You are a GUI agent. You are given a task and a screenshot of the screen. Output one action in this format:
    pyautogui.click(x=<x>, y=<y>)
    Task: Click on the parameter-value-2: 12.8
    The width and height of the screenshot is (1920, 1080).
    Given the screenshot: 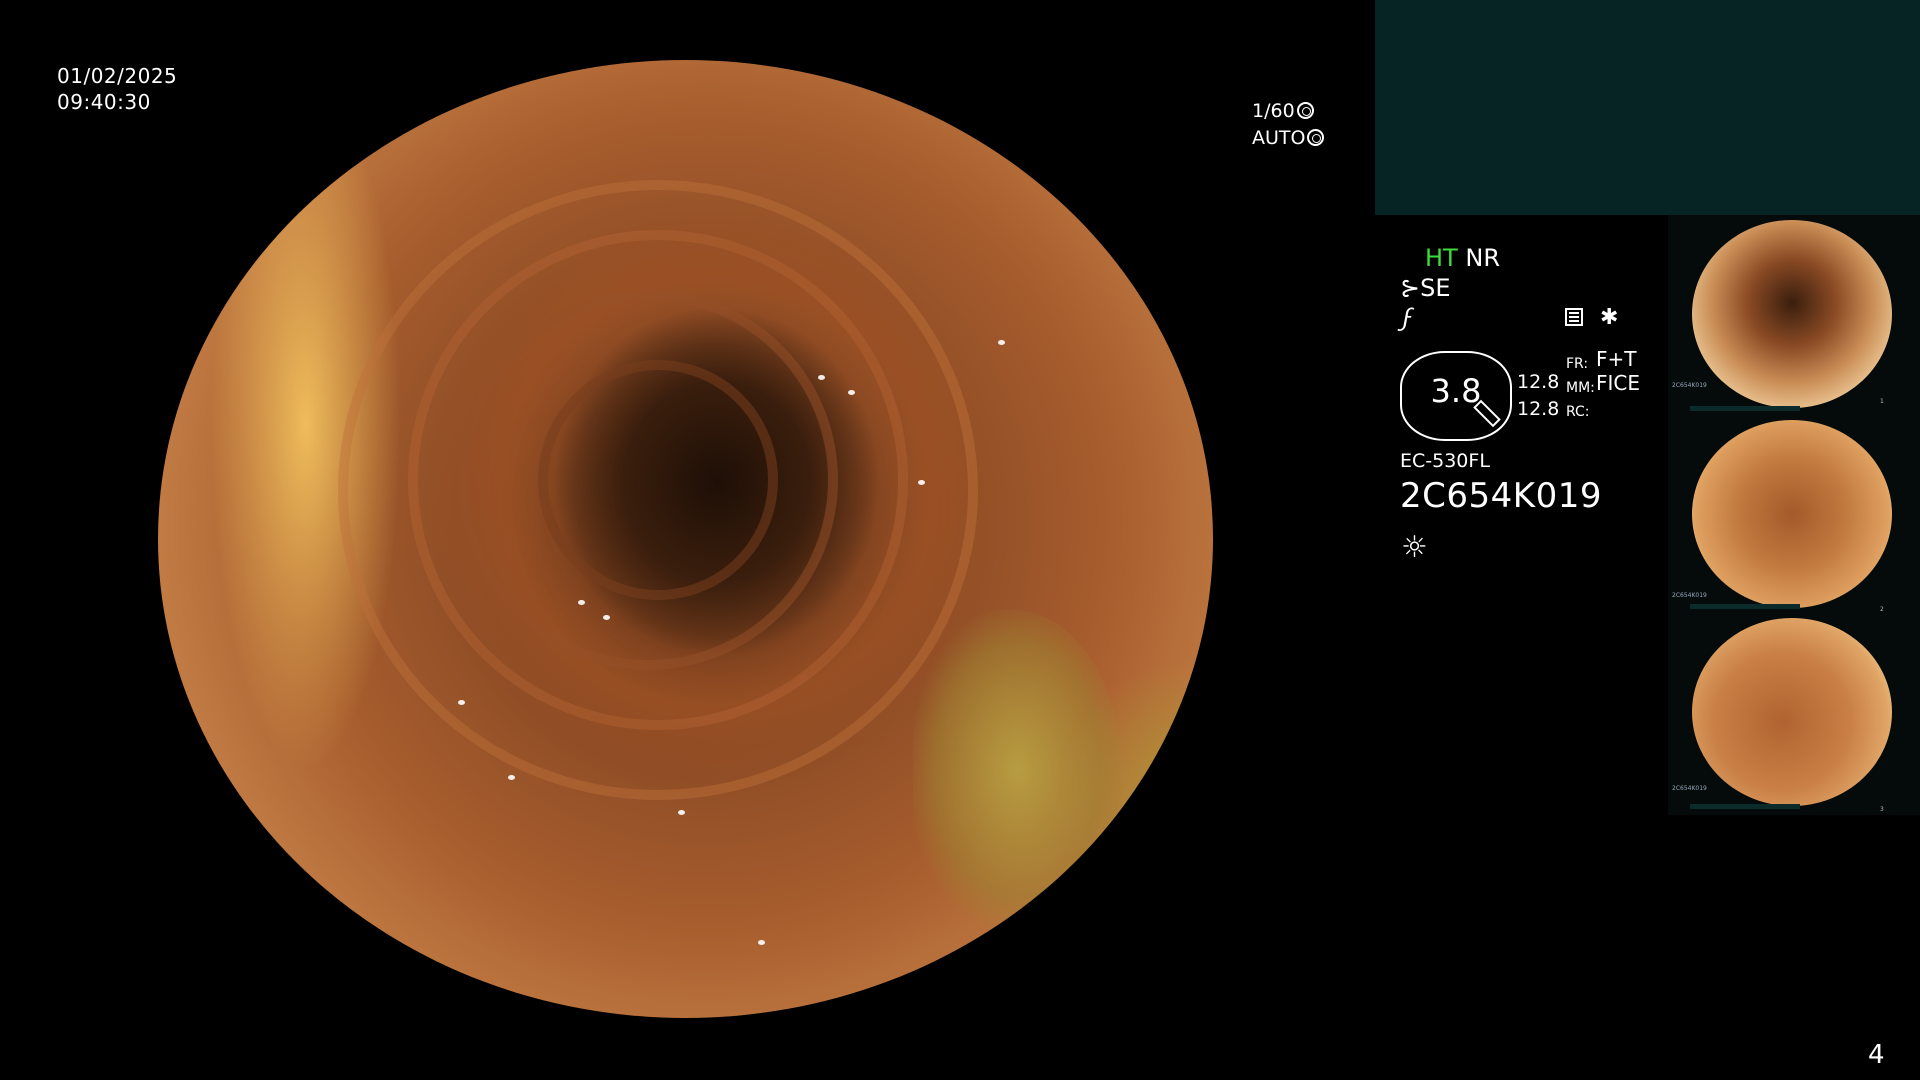 What is the action you would take?
    pyautogui.click(x=1538, y=409)
    